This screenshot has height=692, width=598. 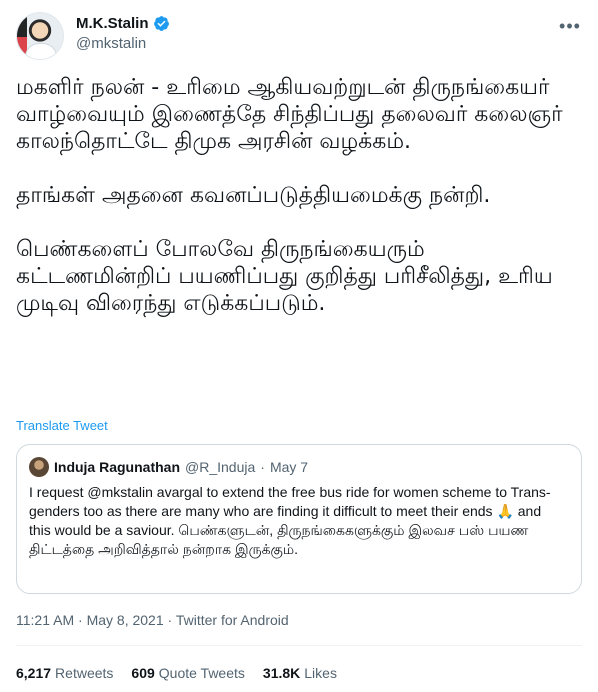 I want to click on author-names: M.K.Stalin @mkstalin, so click(x=123, y=33).